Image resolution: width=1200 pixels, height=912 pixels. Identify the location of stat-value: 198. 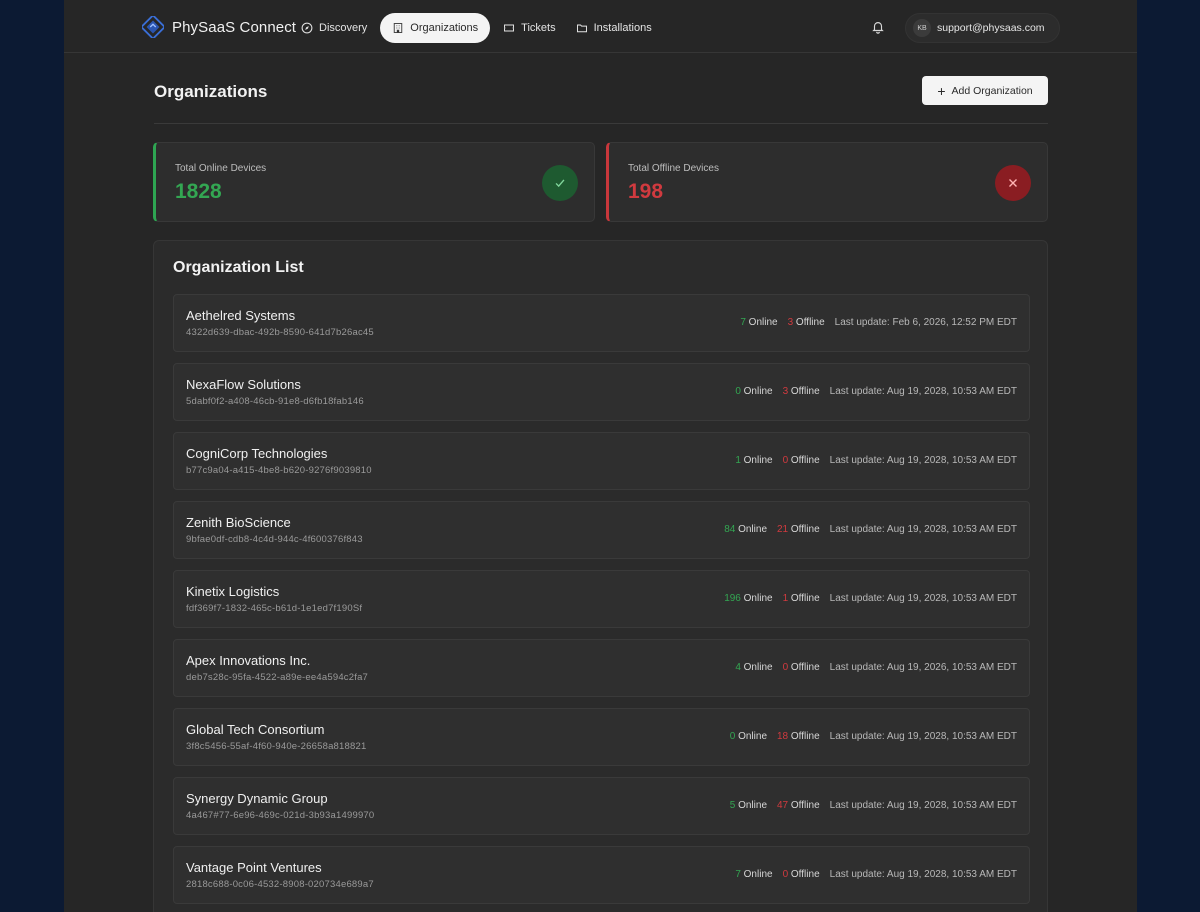
(646, 191).